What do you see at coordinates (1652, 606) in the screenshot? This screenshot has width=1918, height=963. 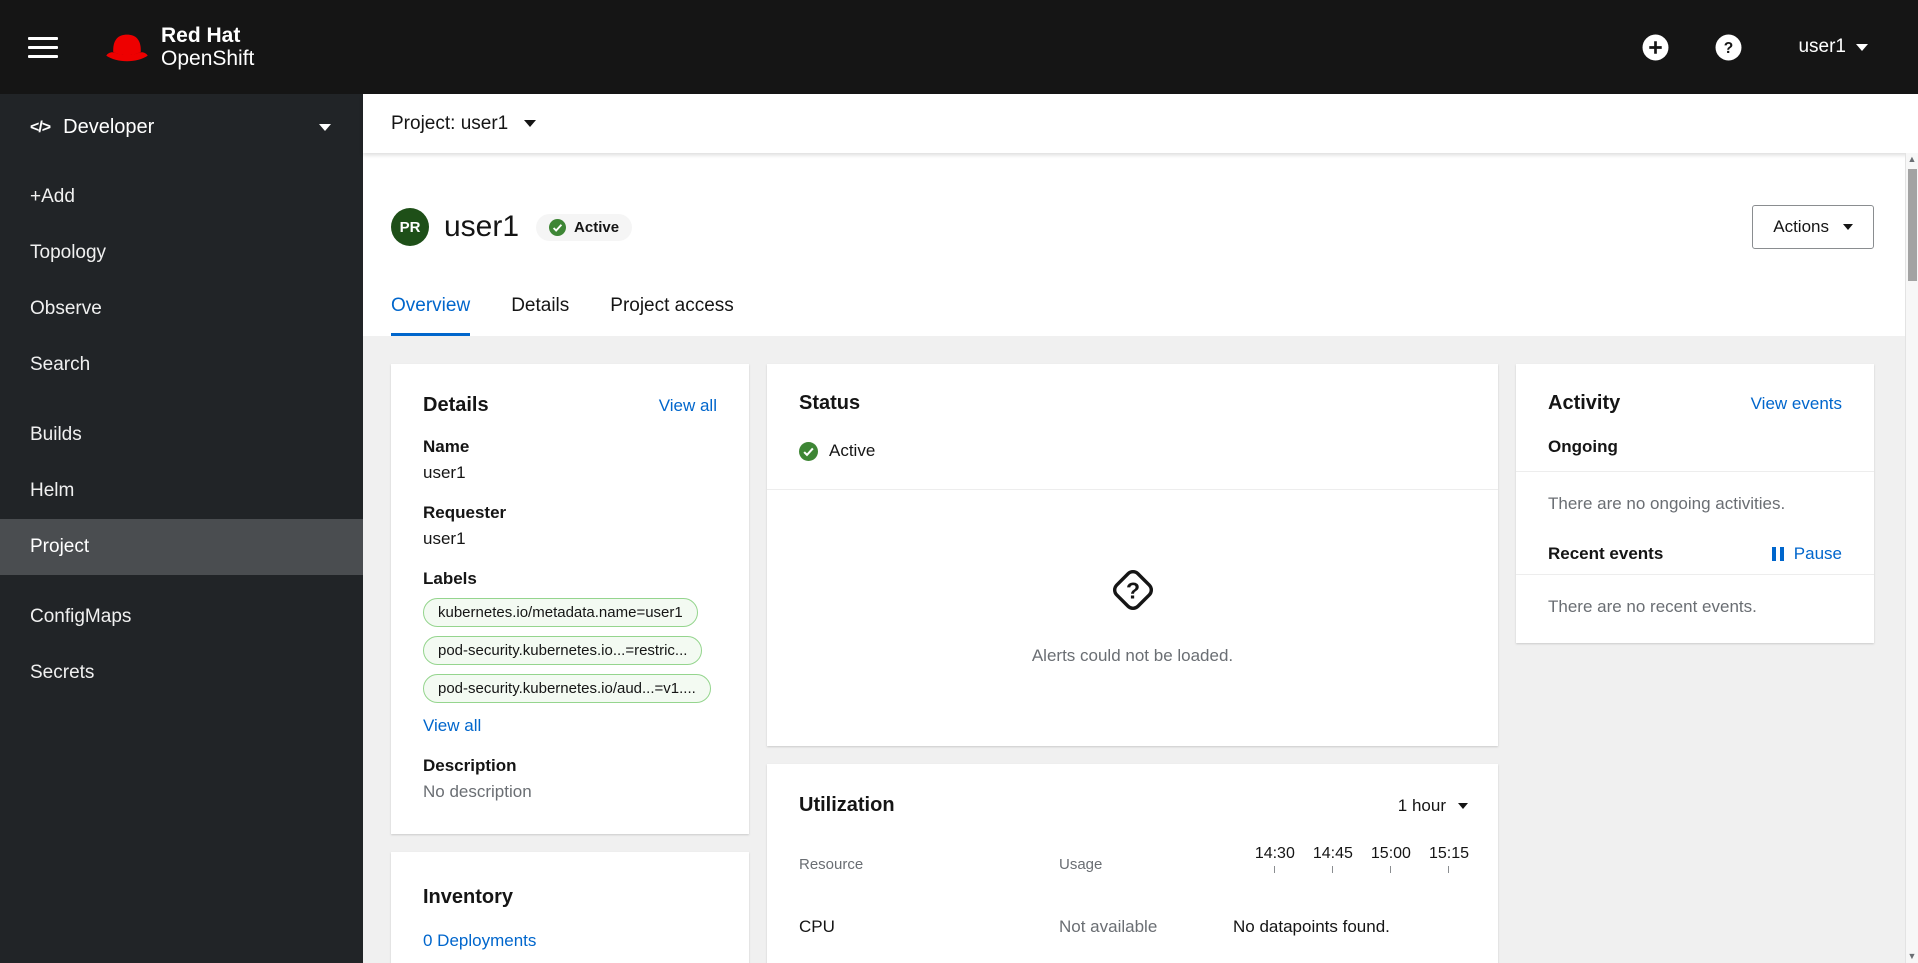 I see `recent-empty-message: There are no recent events.` at bounding box center [1652, 606].